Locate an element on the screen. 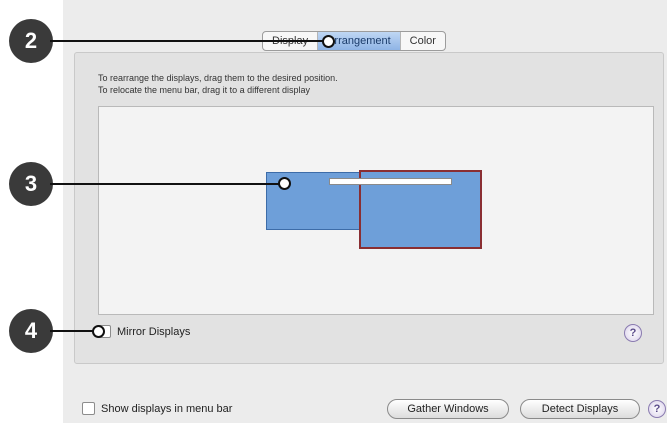 This screenshot has height=423, width=667. mirror-displays-option: Mirror Displays is located at coordinates (144, 331).